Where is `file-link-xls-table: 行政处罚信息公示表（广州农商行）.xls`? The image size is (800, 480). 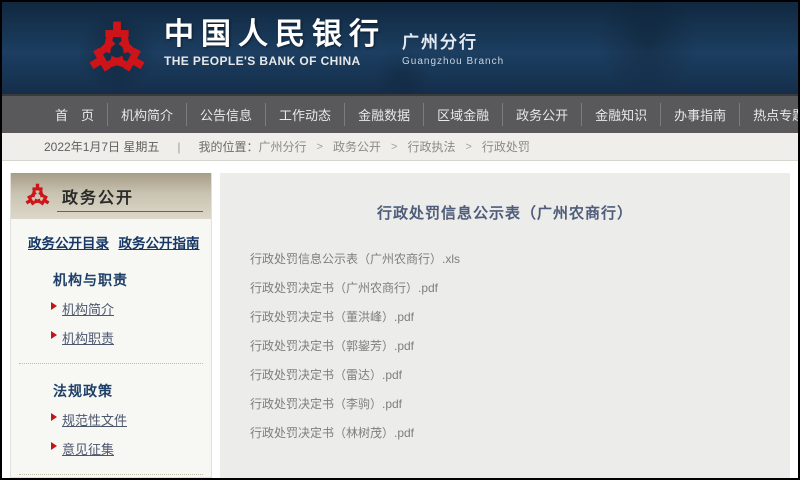 file-link-xls-table: 行政处罚信息公示表（广州农商行）.xls is located at coordinates (355, 259).